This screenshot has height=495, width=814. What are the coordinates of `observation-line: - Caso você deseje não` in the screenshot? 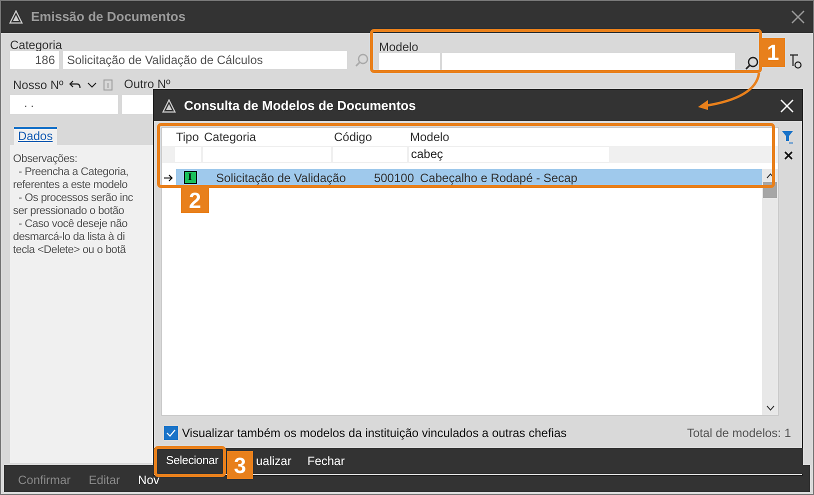 It's located at (73, 224).